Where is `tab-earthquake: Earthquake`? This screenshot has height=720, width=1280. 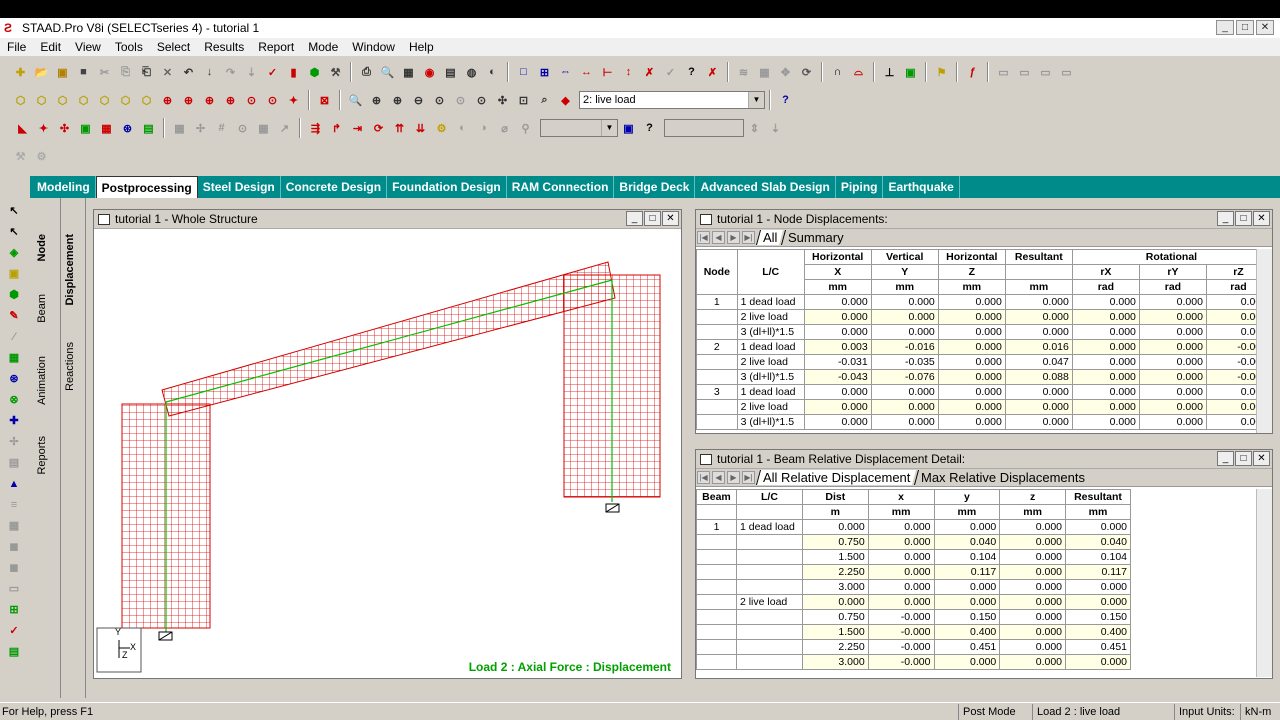 tab-earthquake: Earthquake is located at coordinates (921, 187).